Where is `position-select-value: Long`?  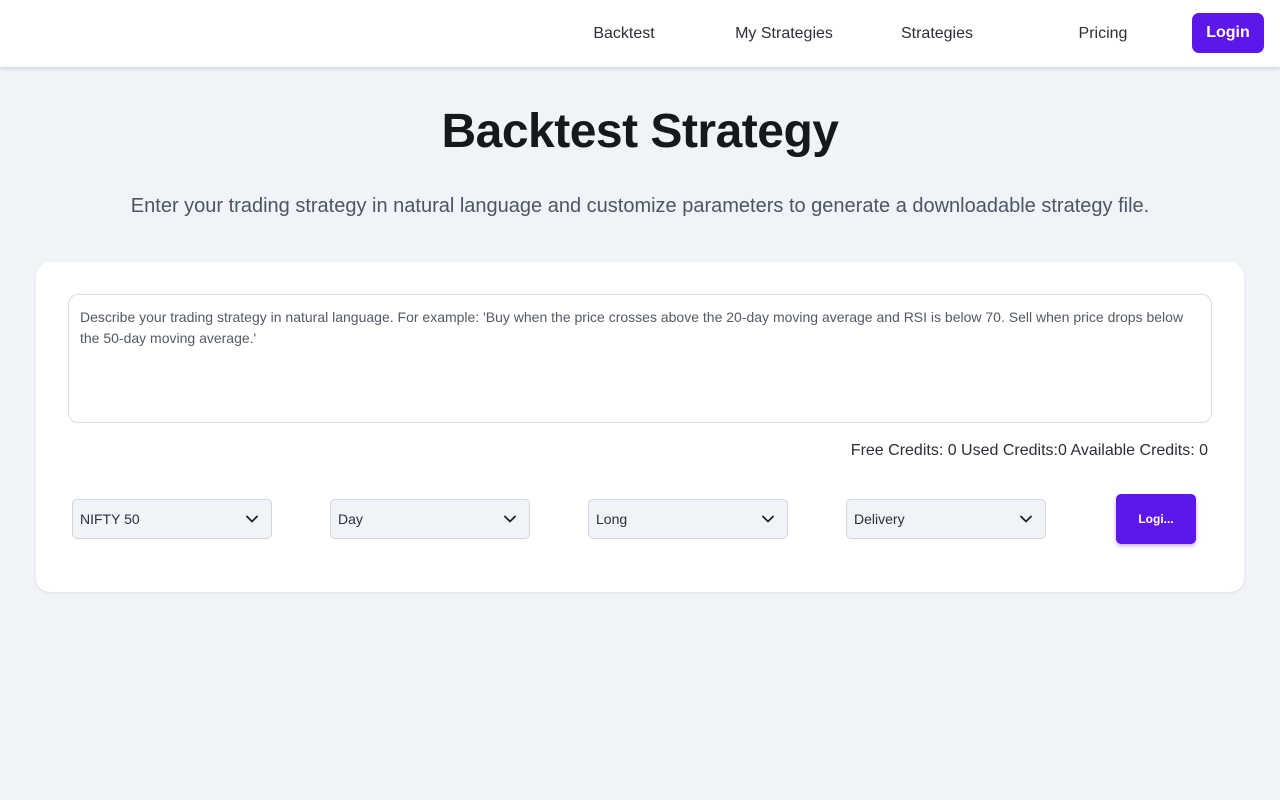 position-select-value: Long is located at coordinates (612, 519).